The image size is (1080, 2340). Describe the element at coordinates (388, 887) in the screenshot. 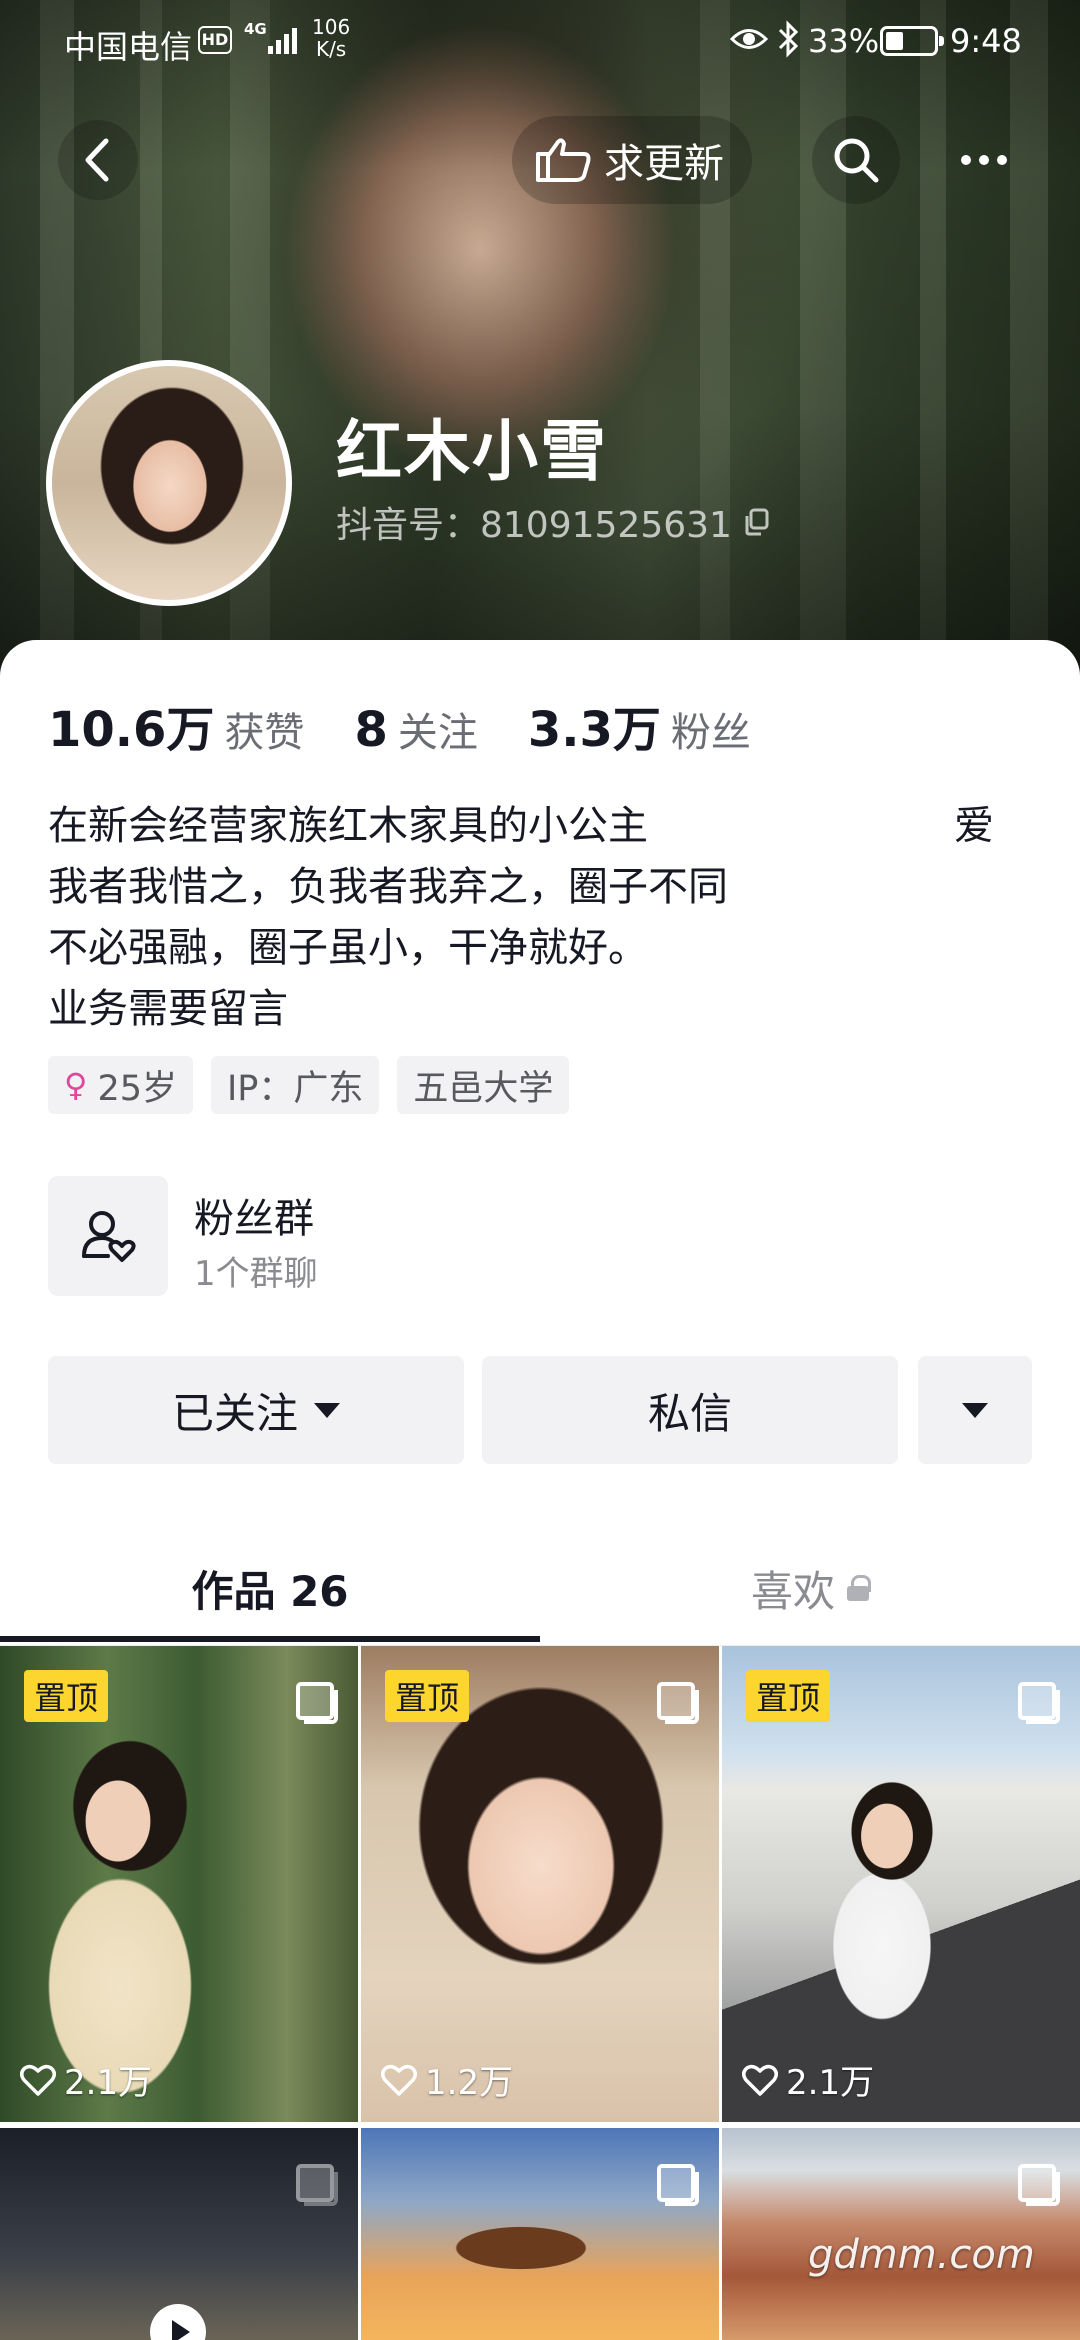

I see `bio-line: 我者我惜之，负我者我弃之，圈子不同` at that location.